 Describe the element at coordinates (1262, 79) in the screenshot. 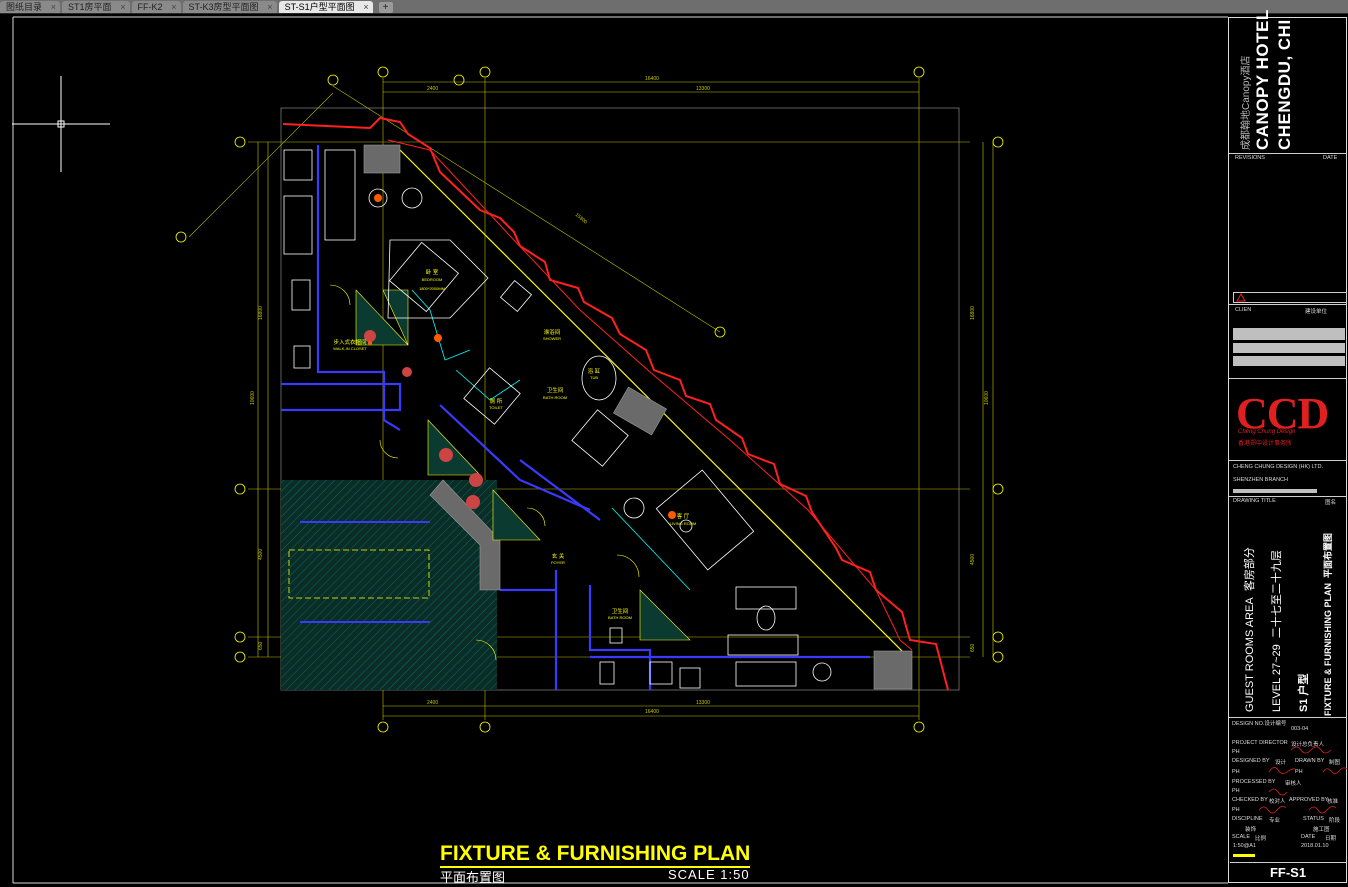

I see `project-name-en-1: CANOPY HOTEL` at that location.